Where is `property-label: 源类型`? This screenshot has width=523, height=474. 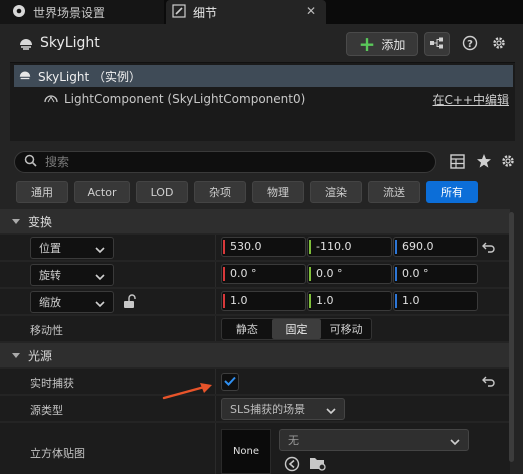
property-label: 源类型 is located at coordinates (46, 410).